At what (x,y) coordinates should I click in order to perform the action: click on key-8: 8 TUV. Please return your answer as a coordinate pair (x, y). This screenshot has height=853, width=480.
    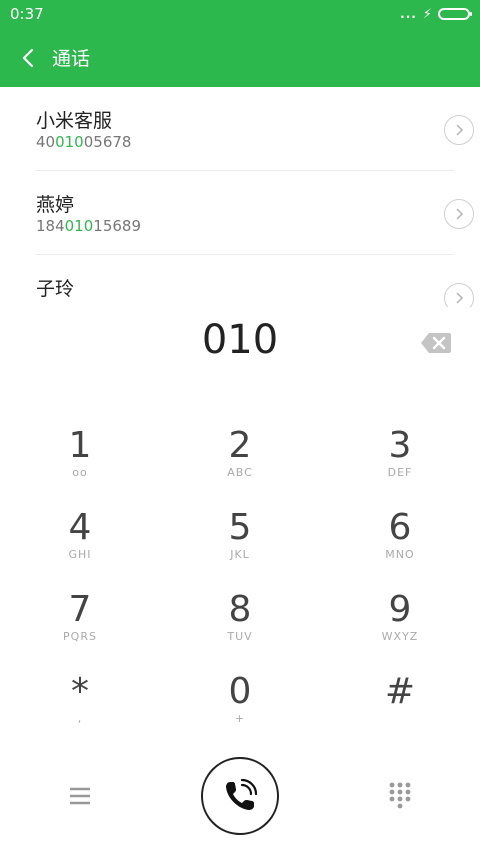
    Looking at the image, I should click on (240, 617).